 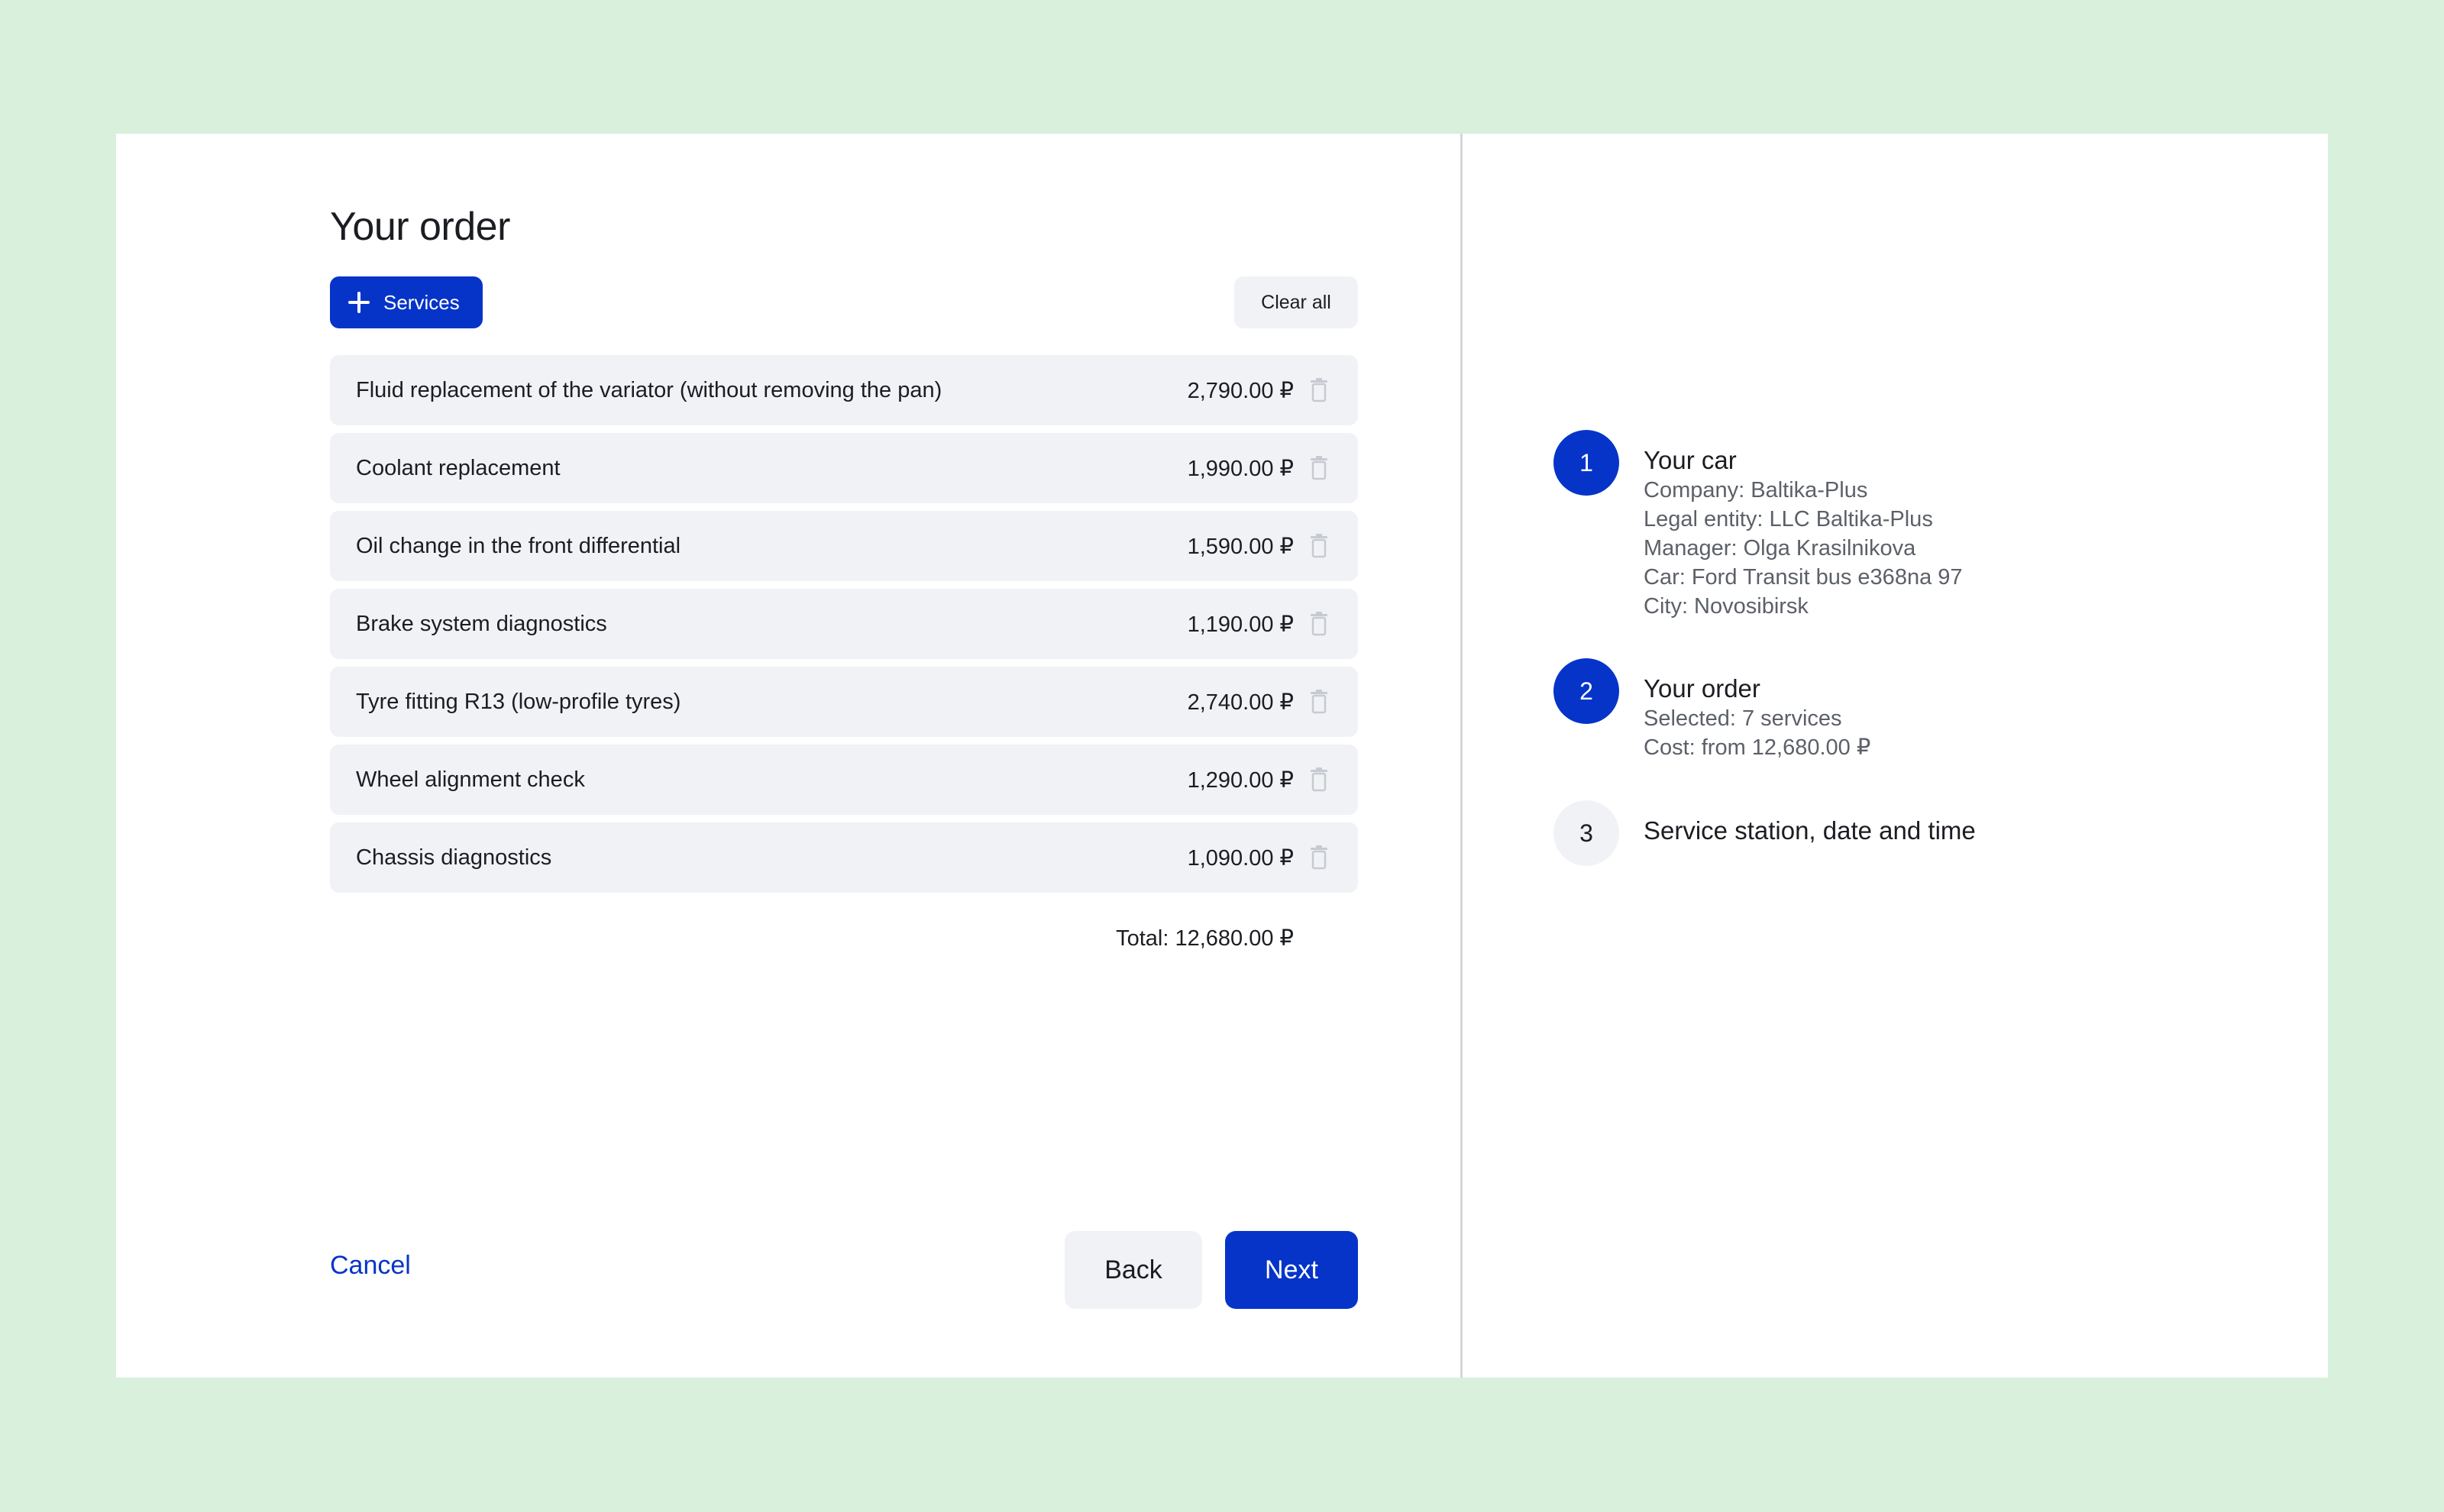 I want to click on add-services-button: Services, so click(x=406, y=302).